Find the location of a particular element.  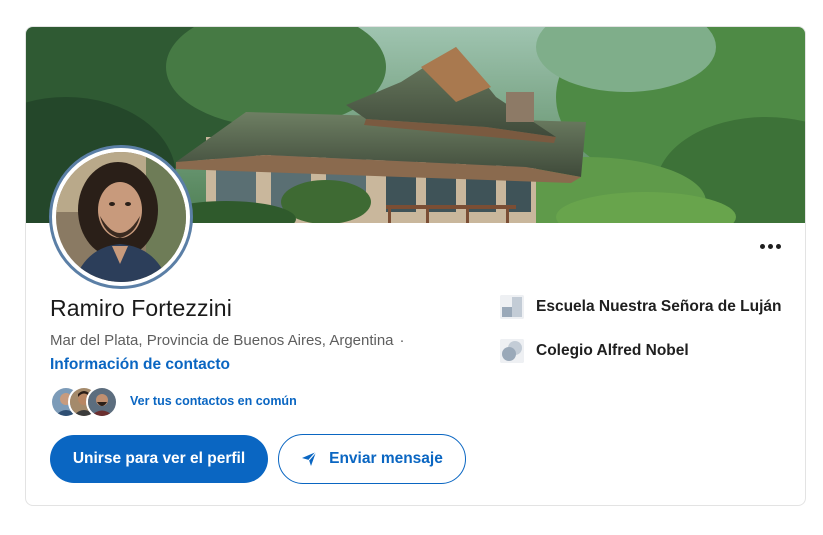

education-name: Escuela Nuestra Señora de Luján is located at coordinates (659, 306).